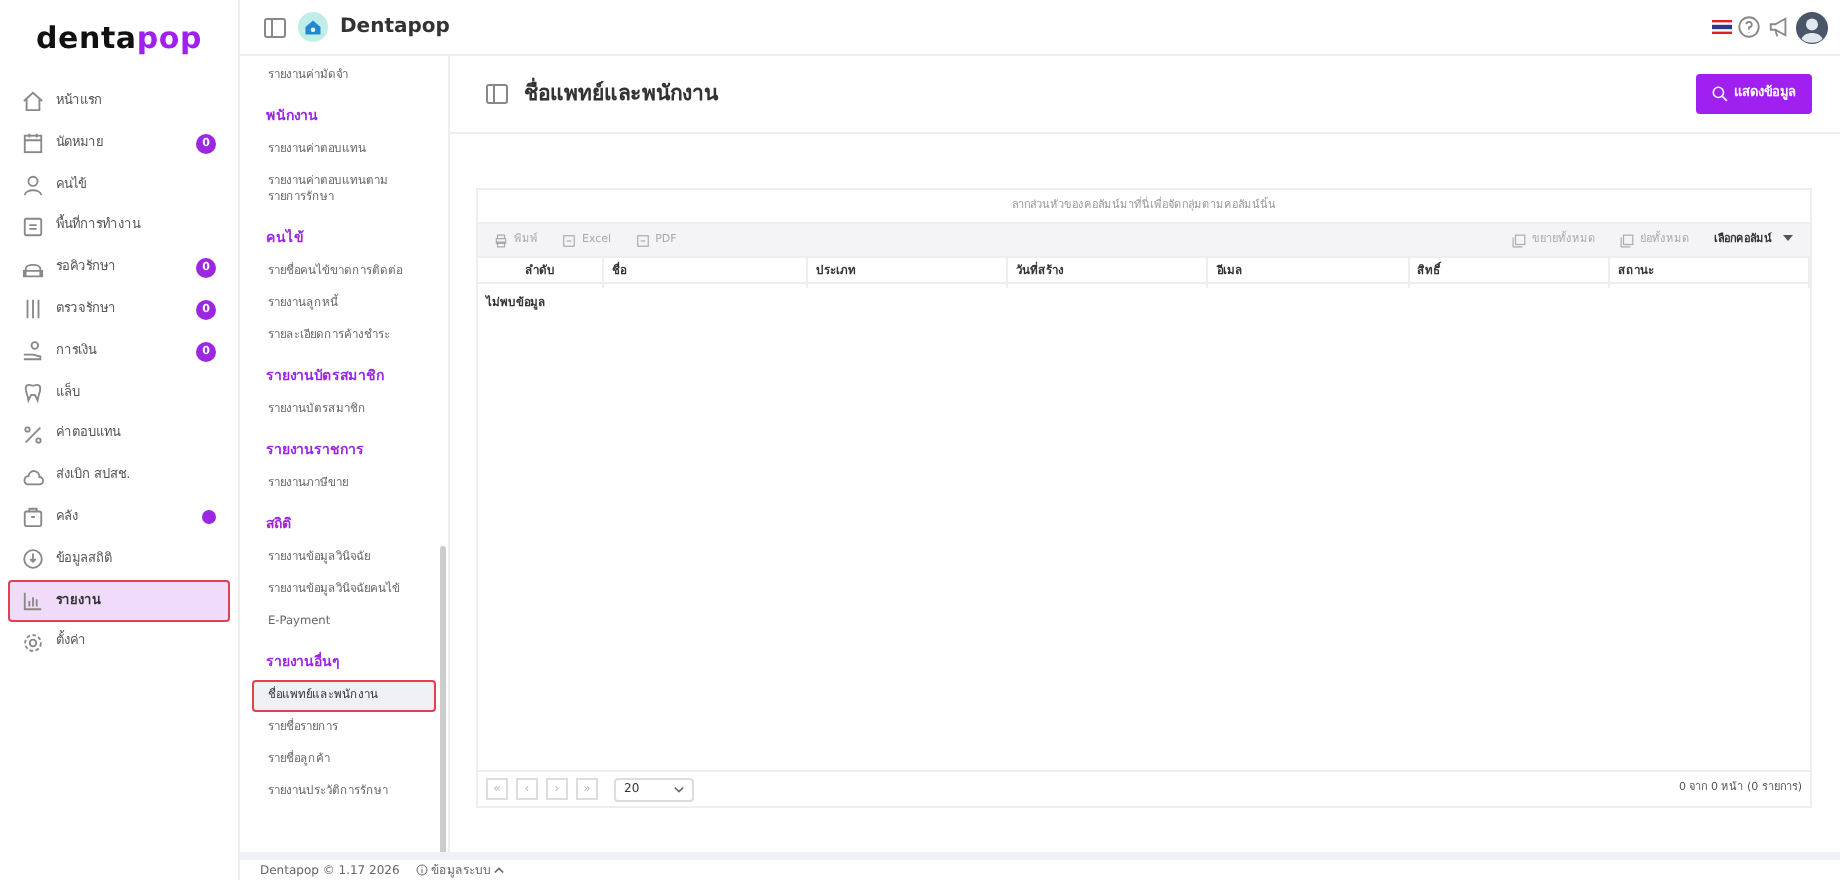 Image resolution: width=1840 pixels, height=880 pixels. What do you see at coordinates (119, 39) in the screenshot?
I see `logo: dentapop` at bounding box center [119, 39].